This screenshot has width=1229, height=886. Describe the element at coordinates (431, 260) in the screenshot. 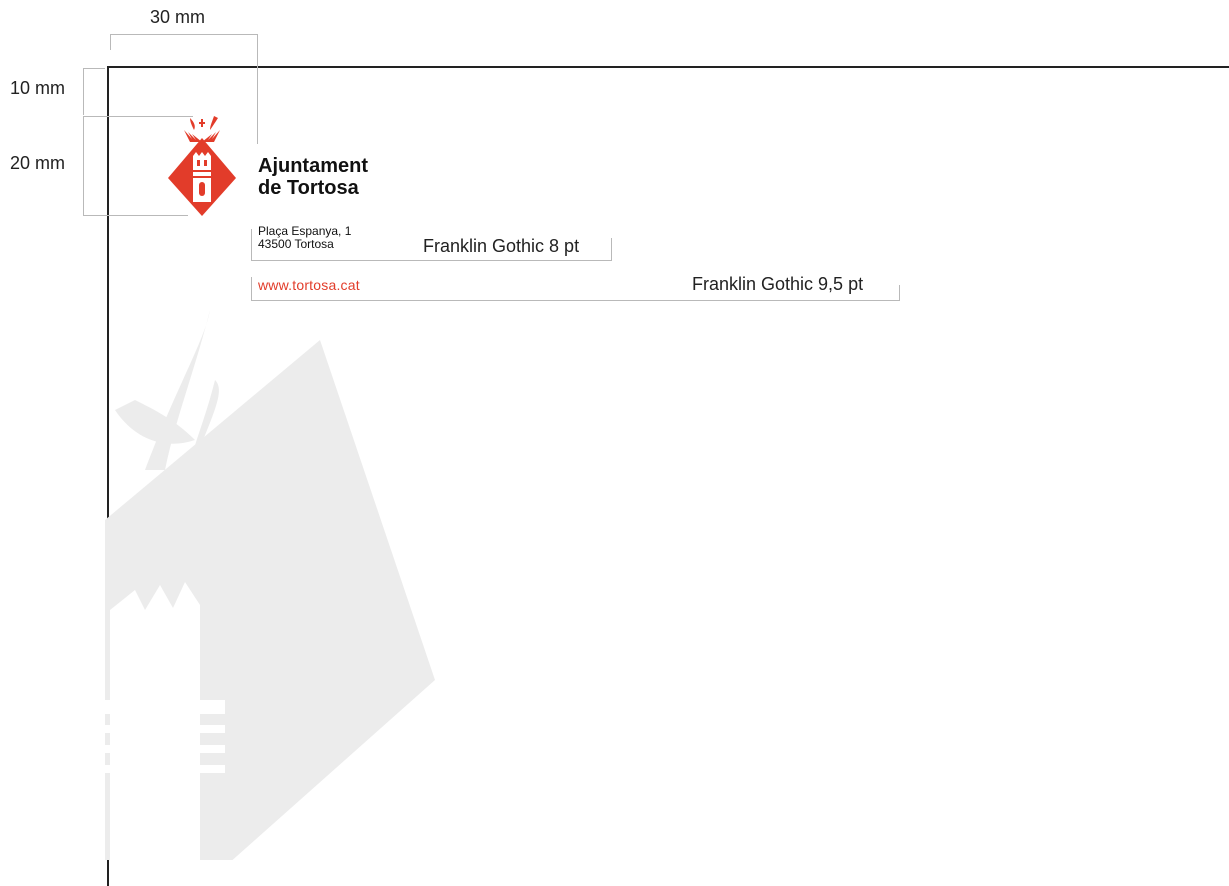

I see `address-bracket-bottom` at that location.